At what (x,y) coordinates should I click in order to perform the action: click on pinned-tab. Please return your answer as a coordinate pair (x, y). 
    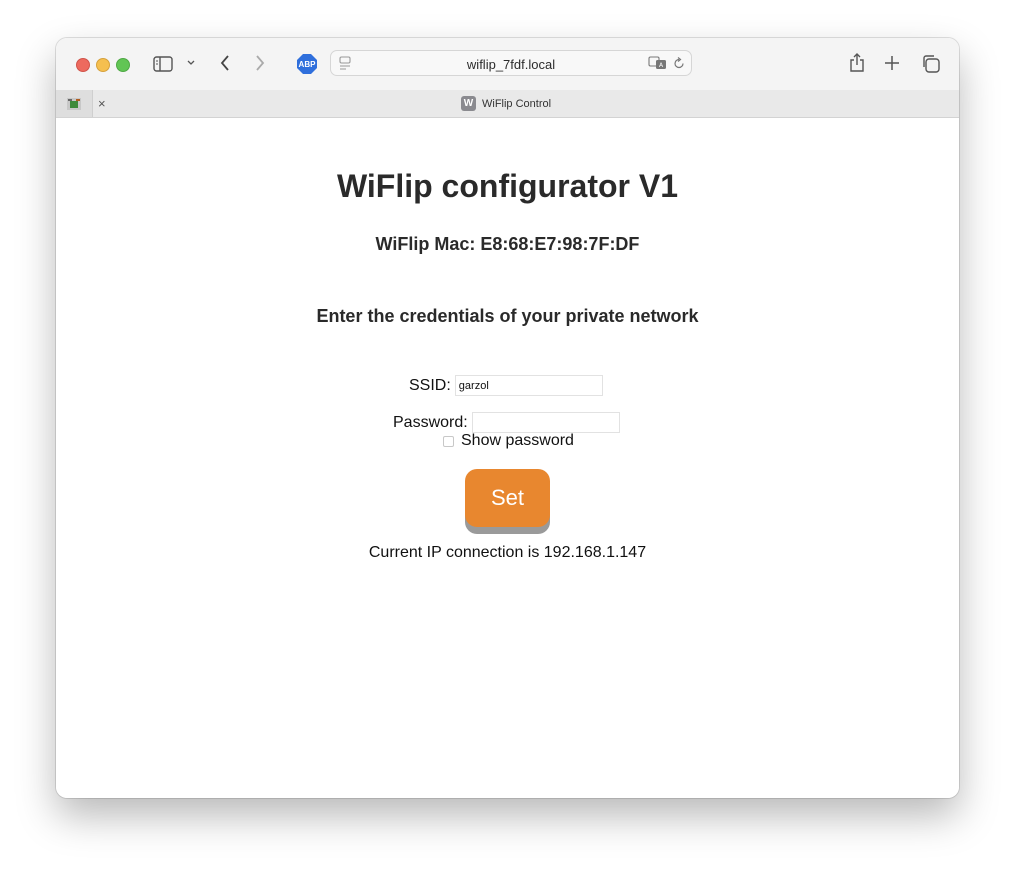
    Looking at the image, I should click on (74, 103).